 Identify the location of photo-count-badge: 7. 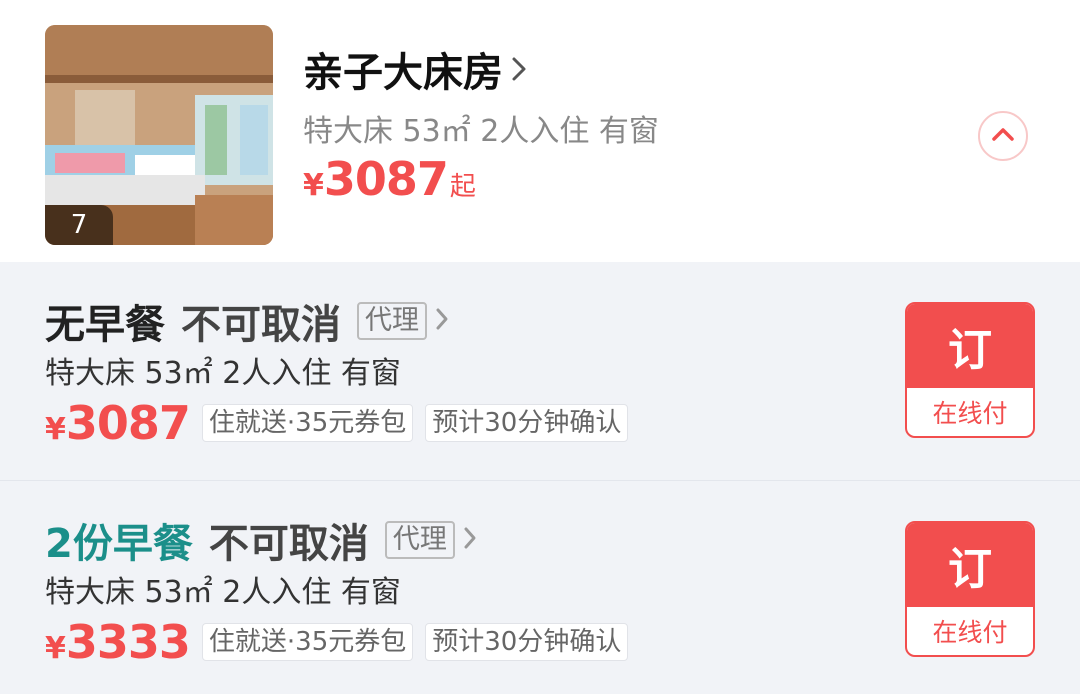
(79, 225).